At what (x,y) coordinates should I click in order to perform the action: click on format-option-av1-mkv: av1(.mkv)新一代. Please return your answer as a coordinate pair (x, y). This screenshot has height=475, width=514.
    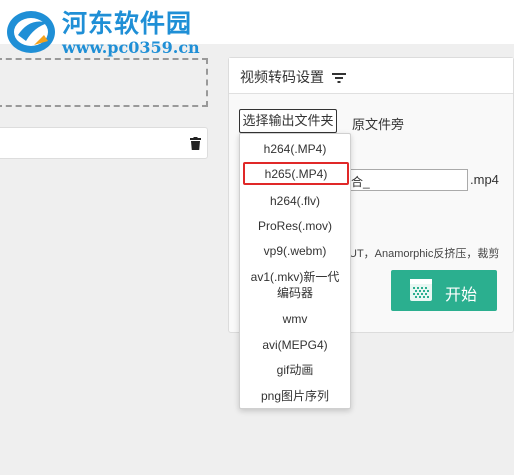
    Looking at the image, I should click on (295, 277).